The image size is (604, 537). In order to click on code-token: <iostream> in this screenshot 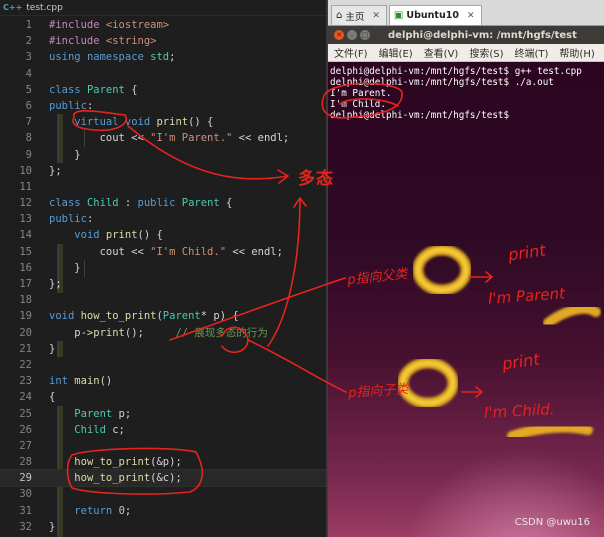, I will do `click(137, 25)`.